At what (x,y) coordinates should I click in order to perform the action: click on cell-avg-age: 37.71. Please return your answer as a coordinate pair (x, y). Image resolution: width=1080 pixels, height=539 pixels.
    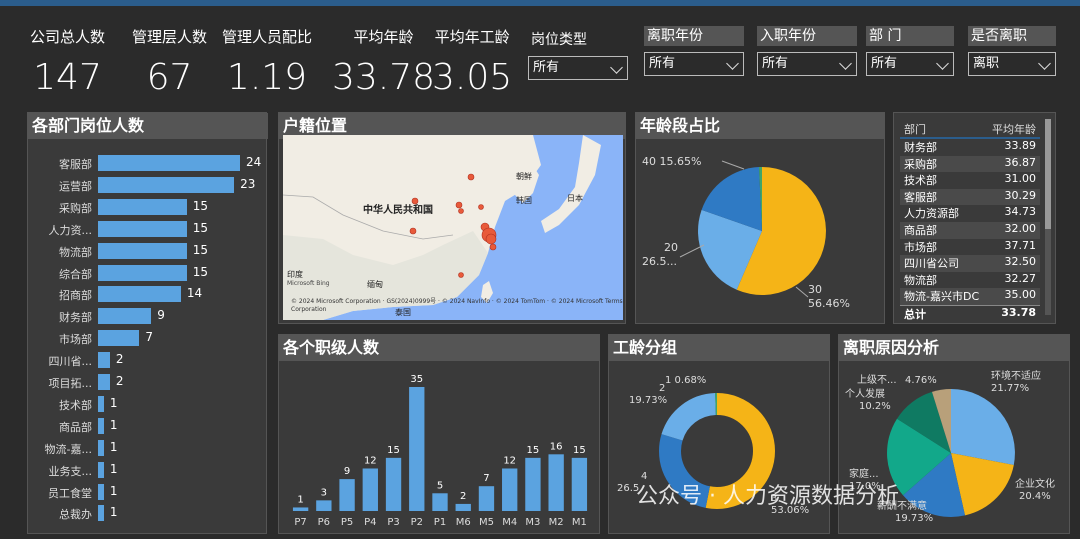
    Looking at the image, I should click on (1020, 245).